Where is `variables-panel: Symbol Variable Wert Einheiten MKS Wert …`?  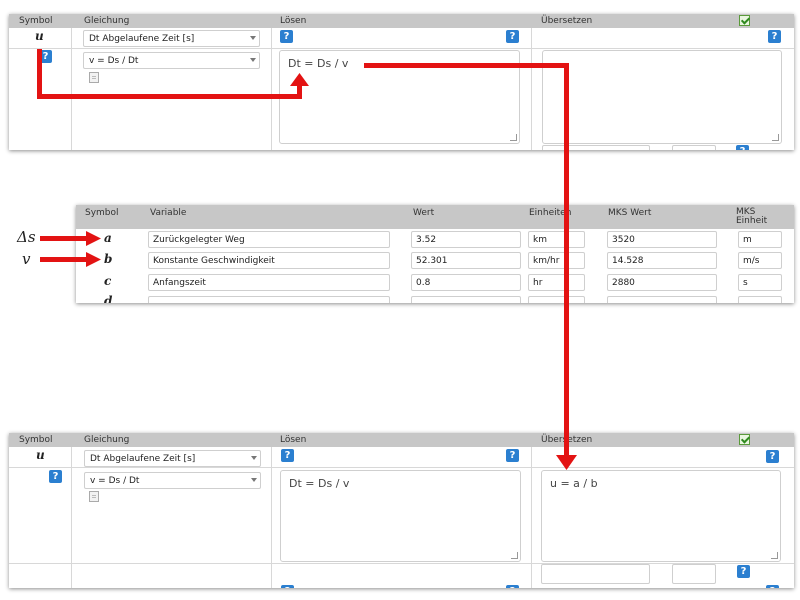 variables-panel: Symbol Variable Wert Einheiten MKS Wert … is located at coordinates (435, 254).